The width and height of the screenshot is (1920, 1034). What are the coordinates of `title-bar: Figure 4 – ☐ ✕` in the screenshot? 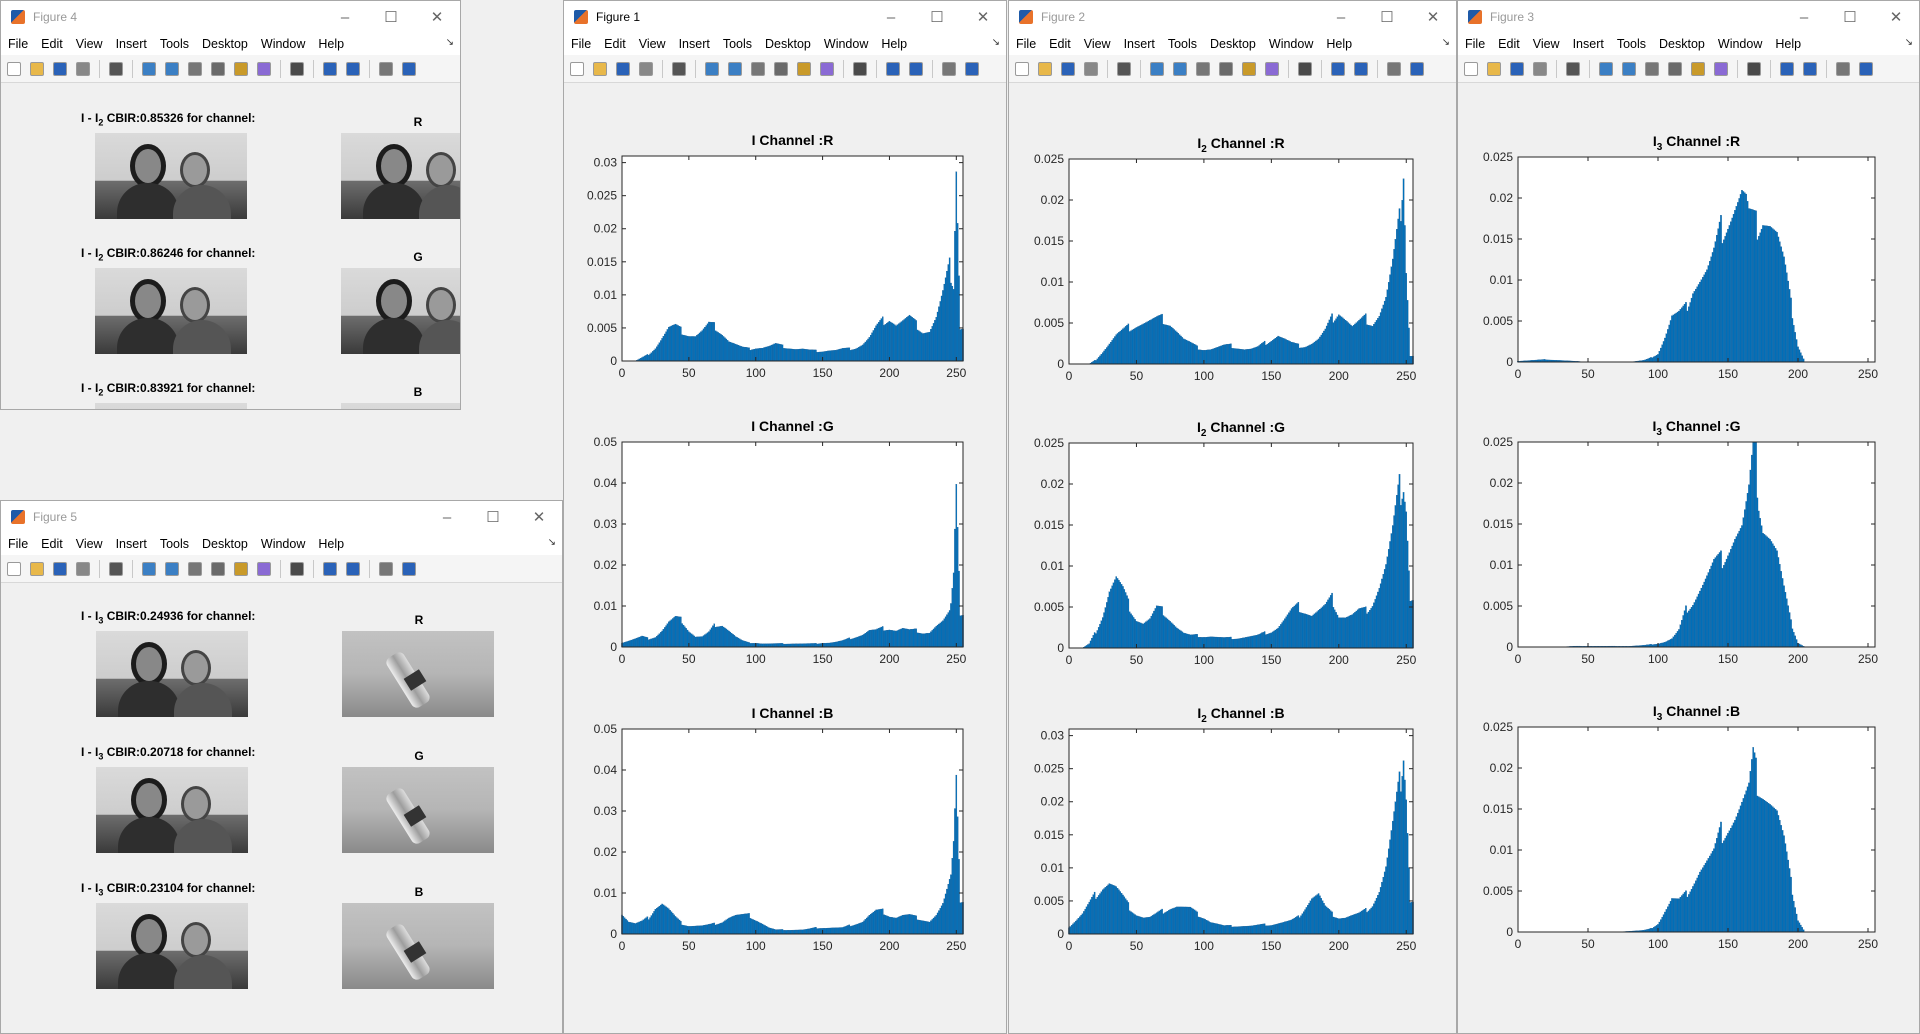 It's located at (230, 17).